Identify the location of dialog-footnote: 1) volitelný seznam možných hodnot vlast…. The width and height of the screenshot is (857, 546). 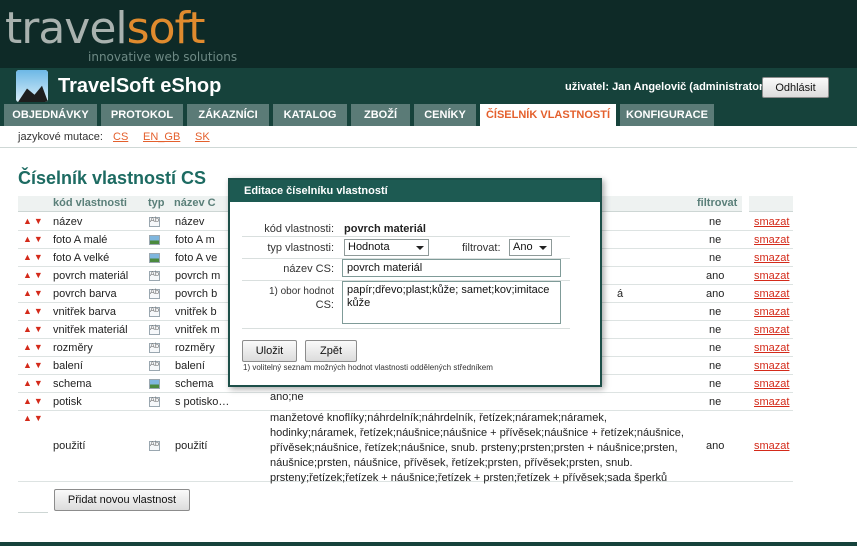
(368, 367).